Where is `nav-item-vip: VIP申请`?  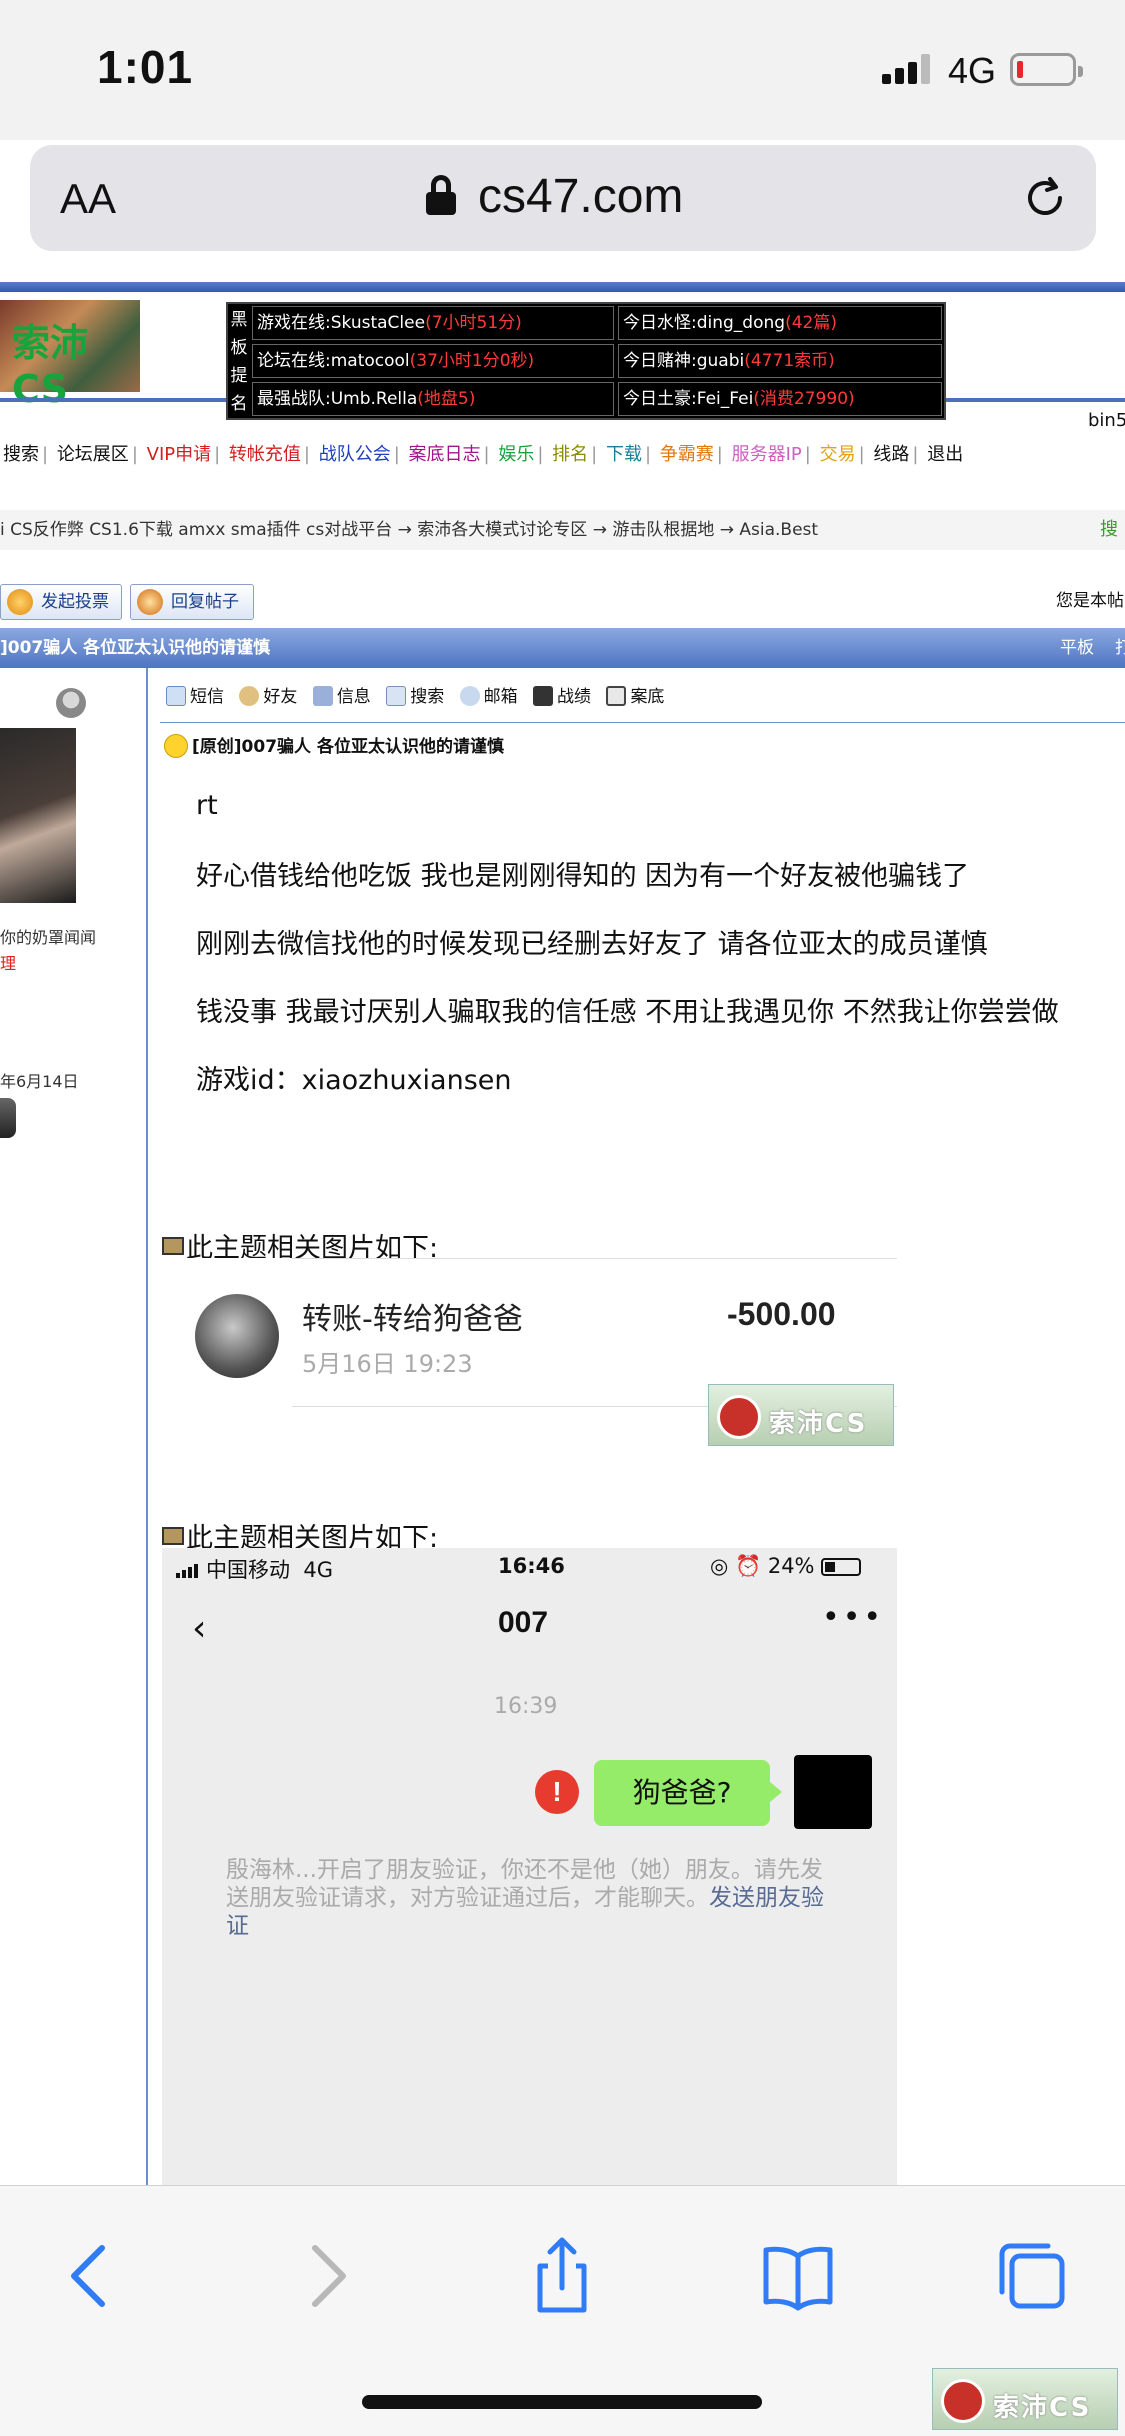
nav-item-vip: VIP申请 is located at coordinates (179, 453).